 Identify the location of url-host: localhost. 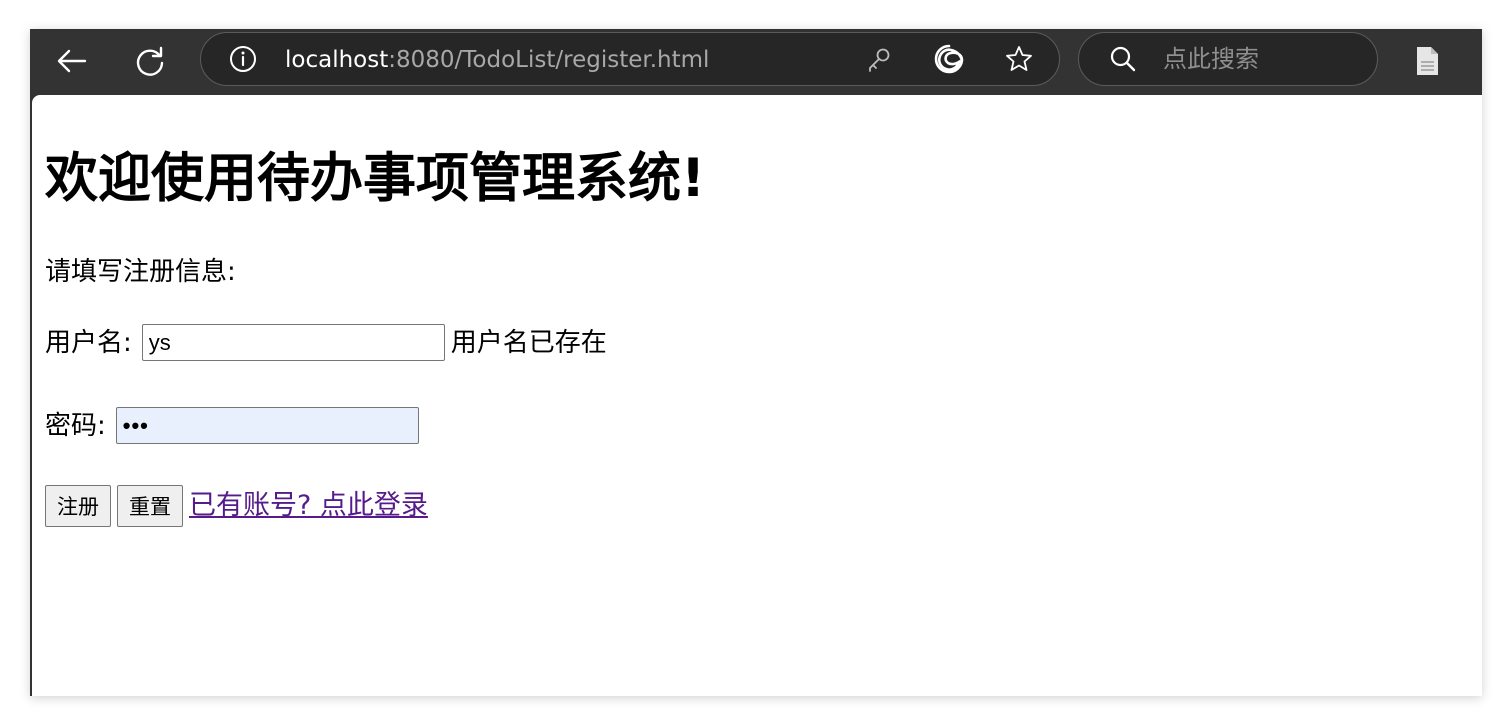
(337, 60).